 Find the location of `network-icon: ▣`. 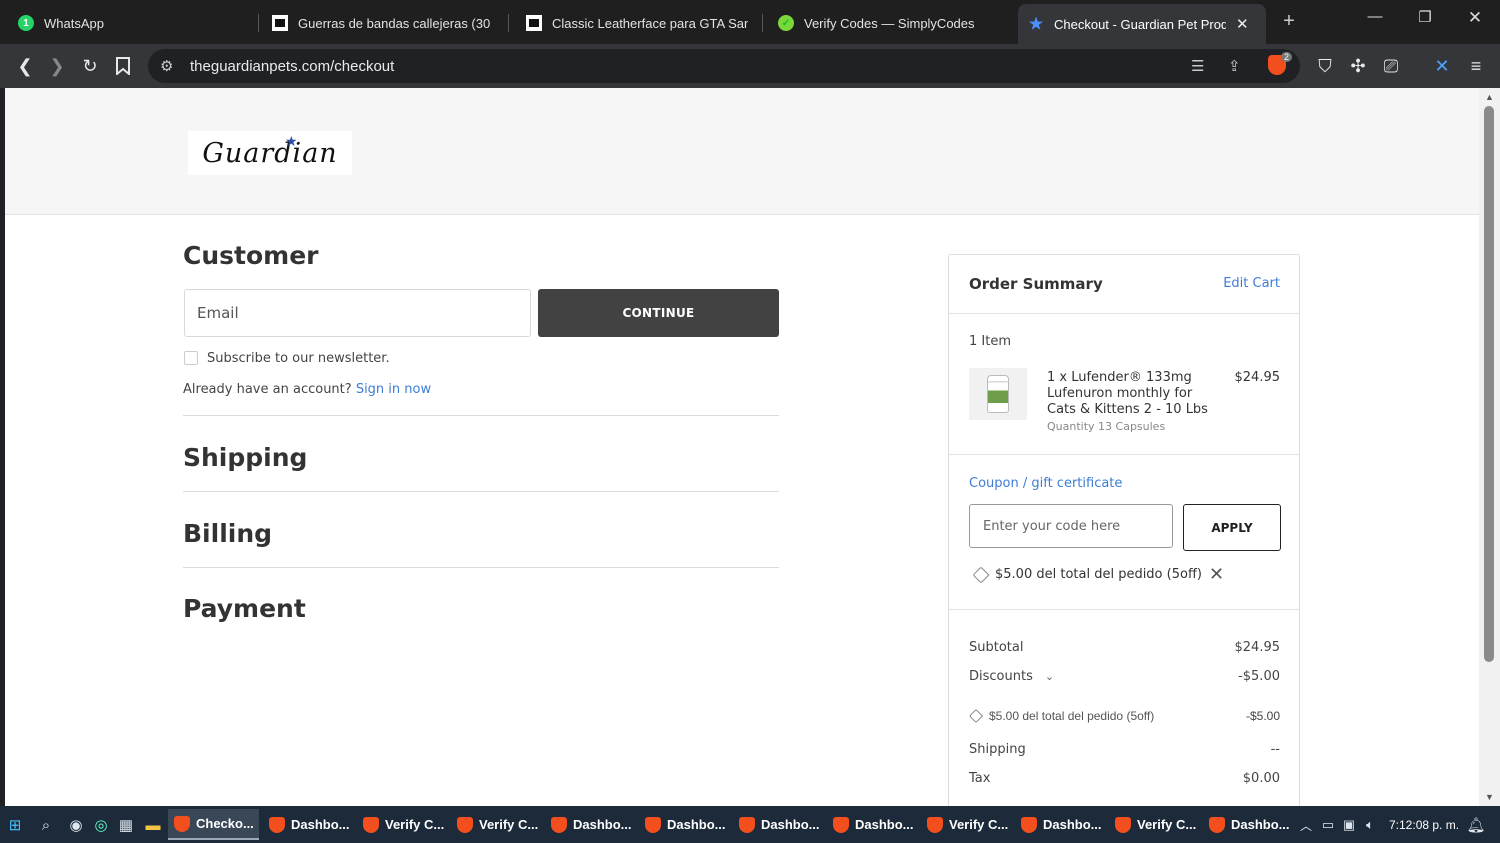

network-icon: ▣ is located at coordinates (1349, 825).